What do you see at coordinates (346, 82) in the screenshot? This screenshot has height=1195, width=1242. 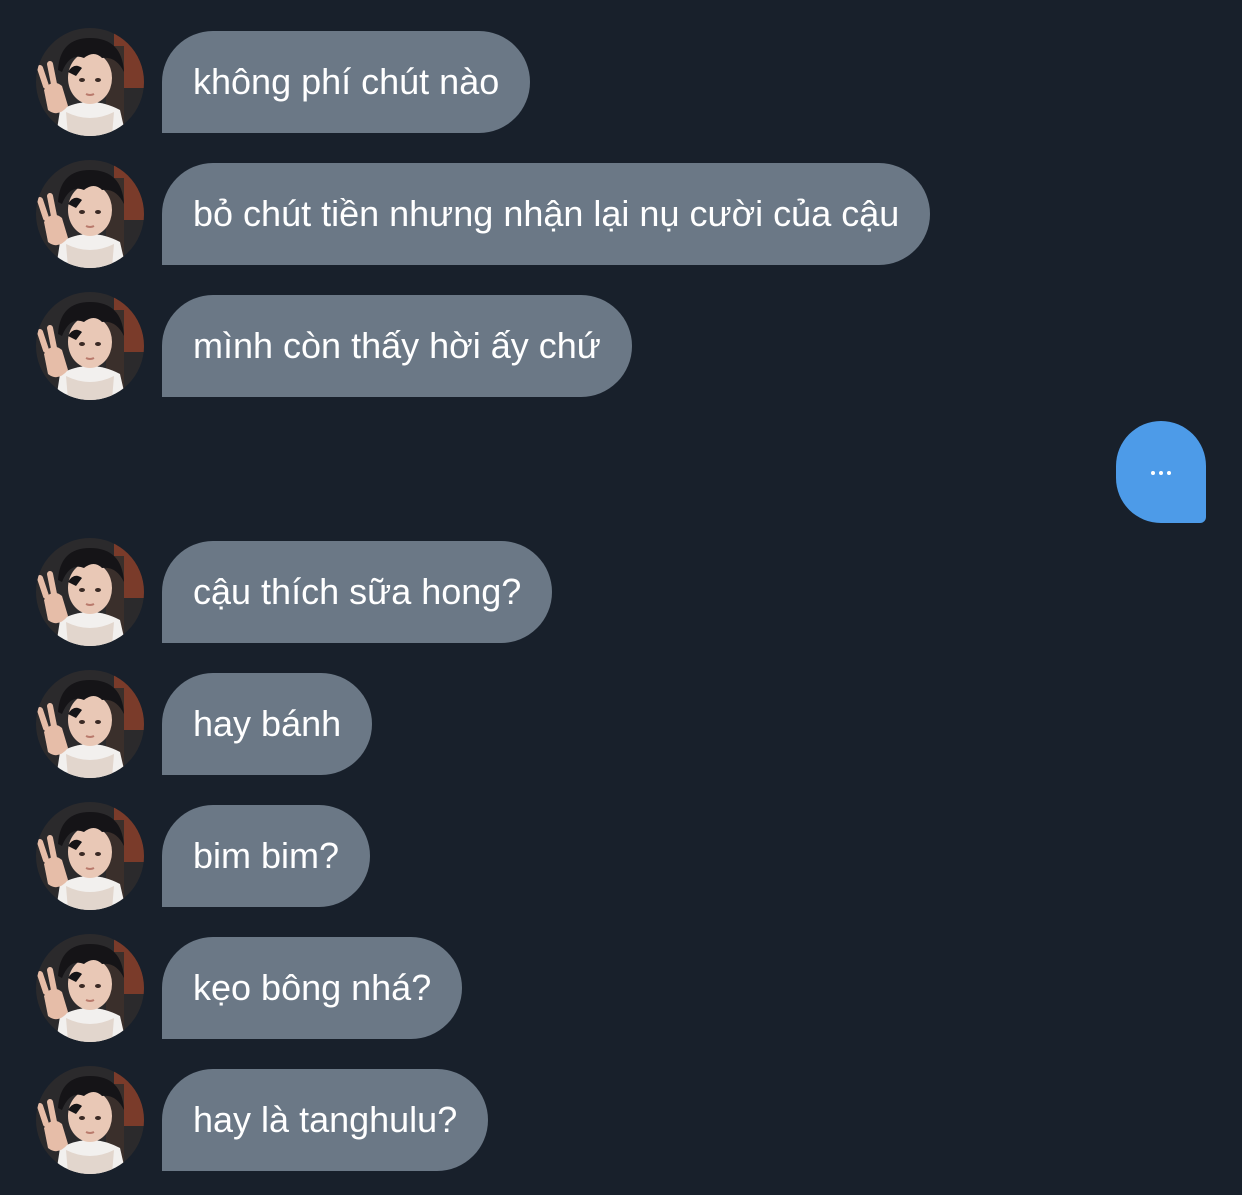 I see `message-bubble: không phí chút nào` at bounding box center [346, 82].